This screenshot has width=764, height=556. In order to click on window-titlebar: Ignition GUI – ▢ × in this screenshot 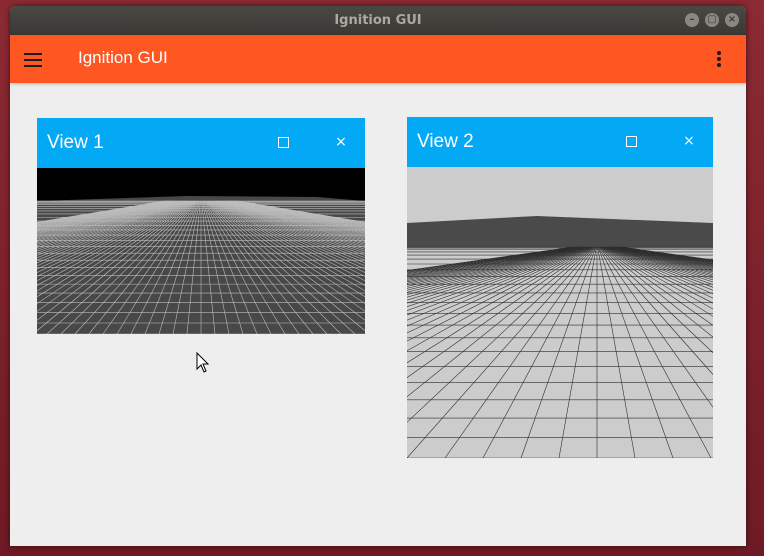, I will do `click(378, 20)`.